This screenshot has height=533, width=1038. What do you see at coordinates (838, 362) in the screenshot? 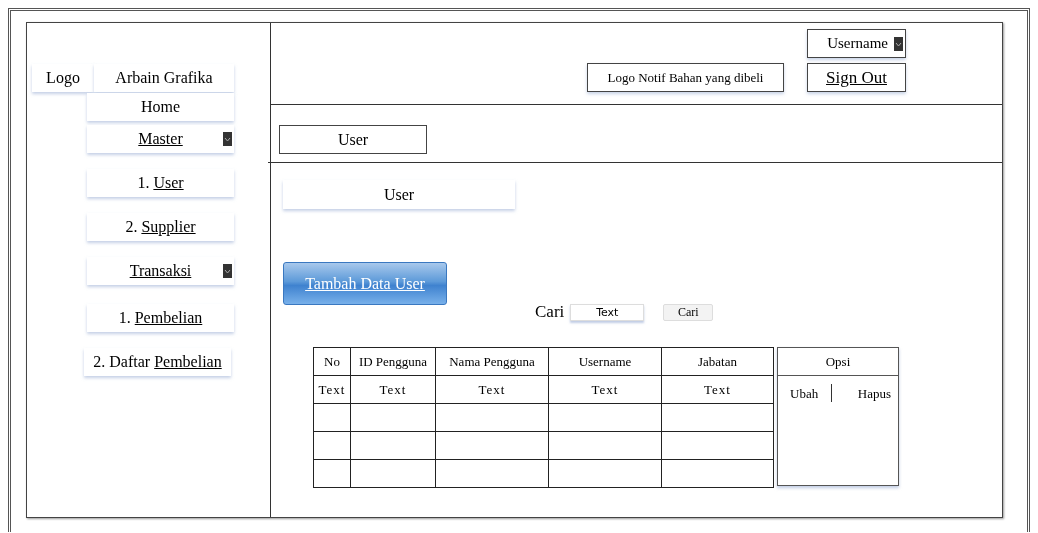
I see `options-header: Opsi` at bounding box center [838, 362].